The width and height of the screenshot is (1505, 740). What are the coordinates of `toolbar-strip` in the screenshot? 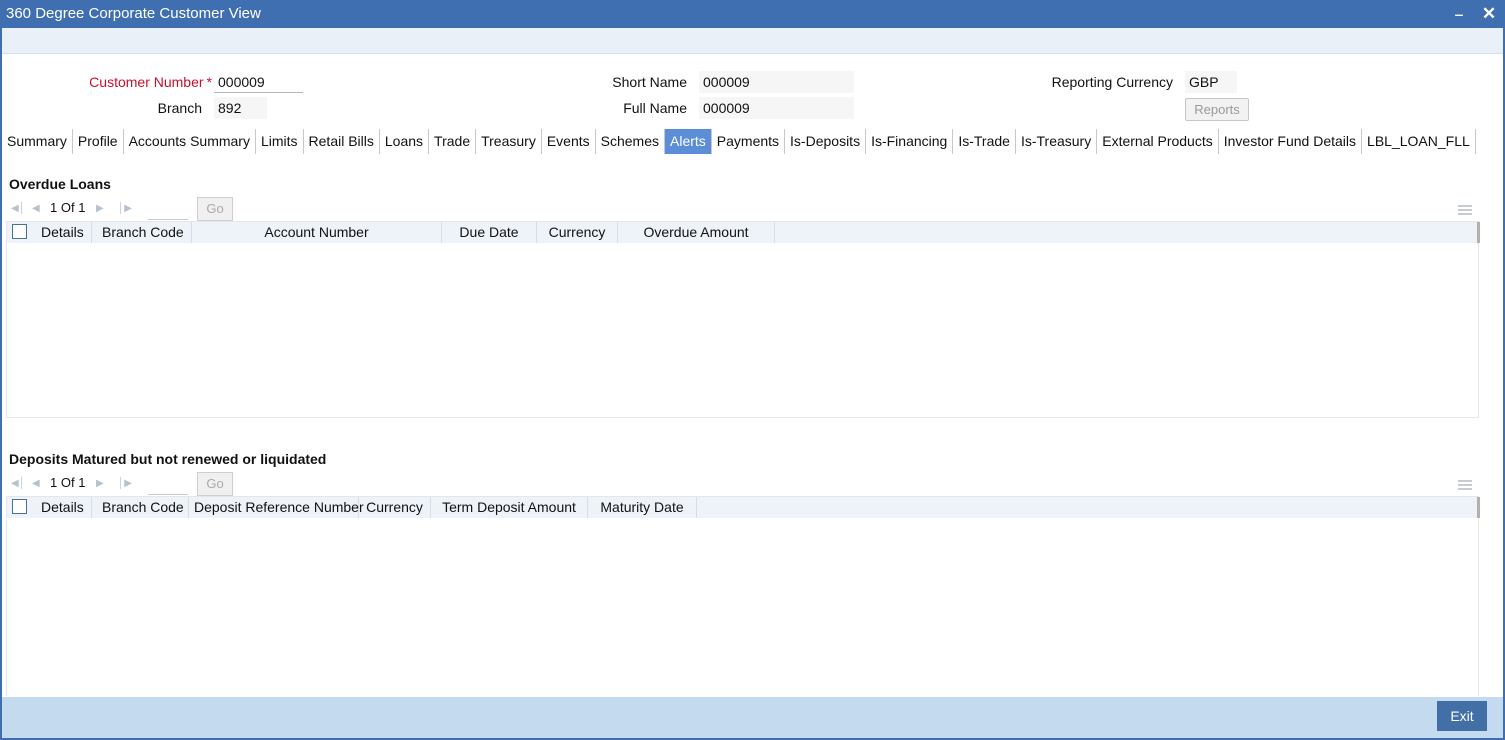 It's located at (752, 41).